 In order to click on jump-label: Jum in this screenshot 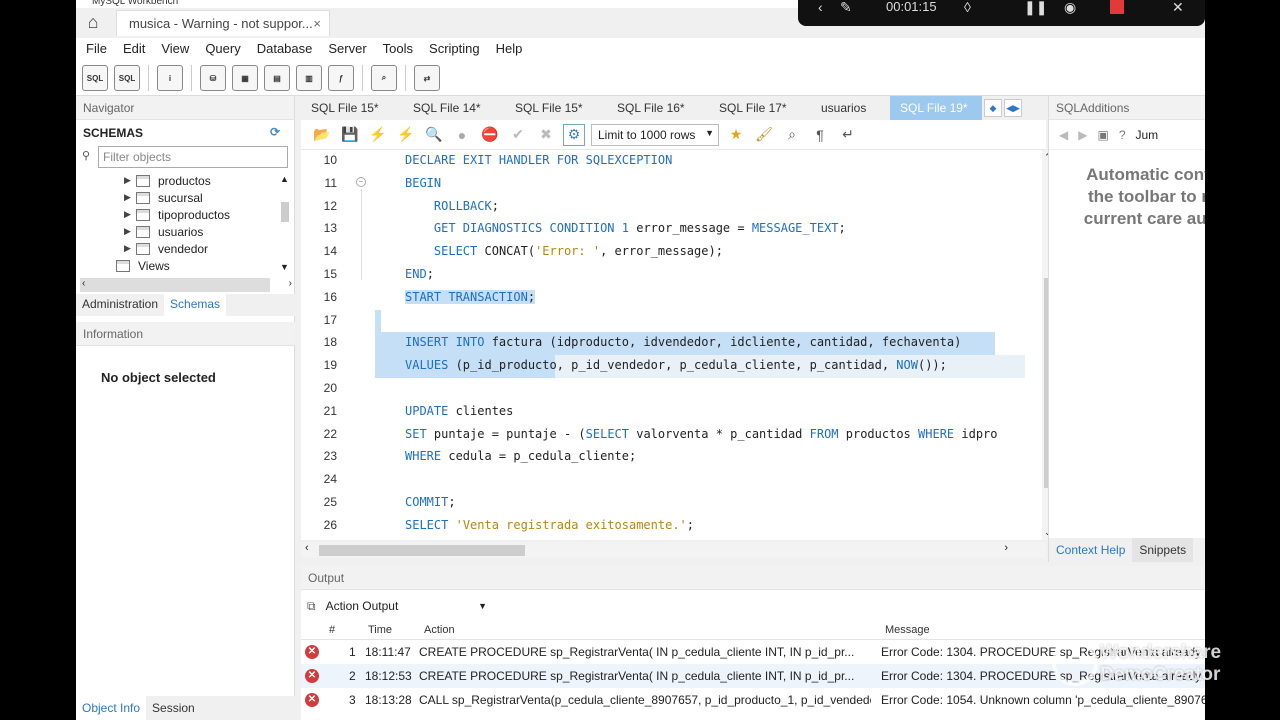, I will do `click(1147, 135)`.